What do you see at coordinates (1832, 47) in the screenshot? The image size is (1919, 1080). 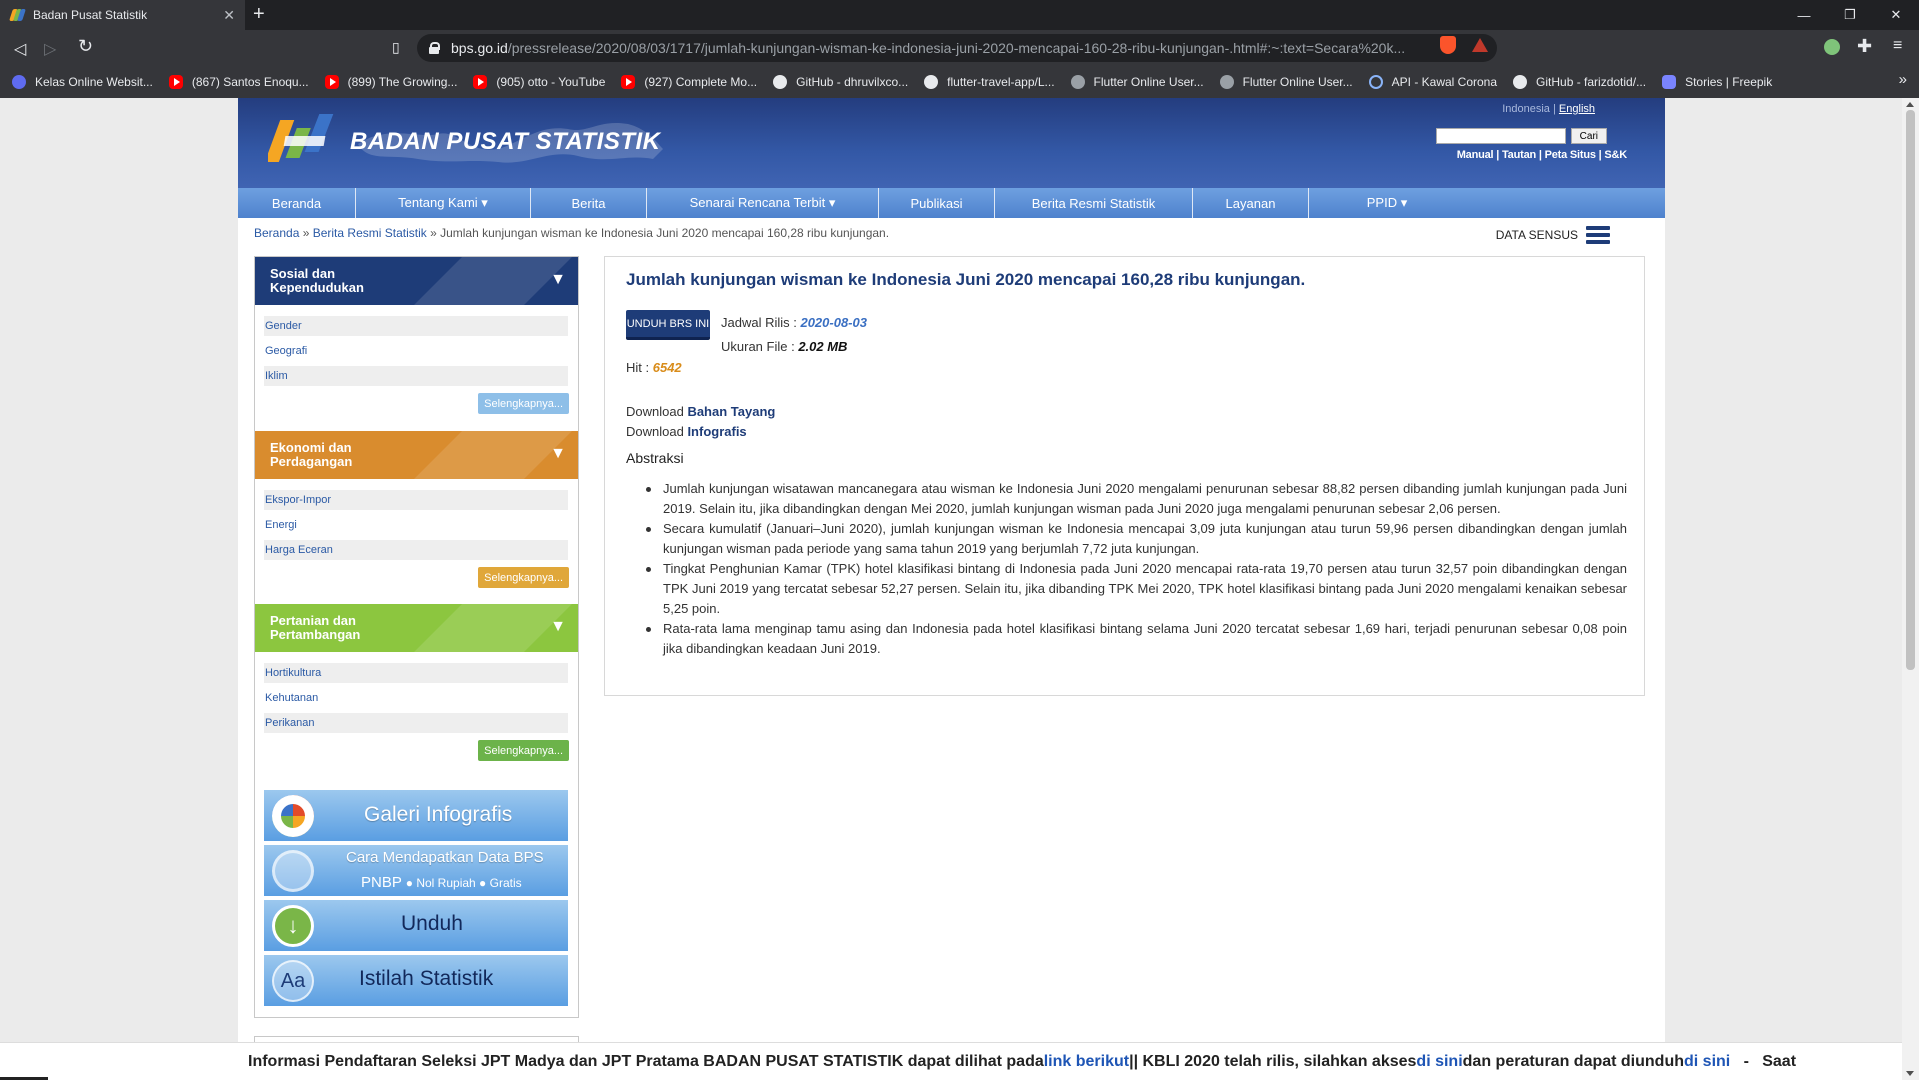 I see `extension-icon` at bounding box center [1832, 47].